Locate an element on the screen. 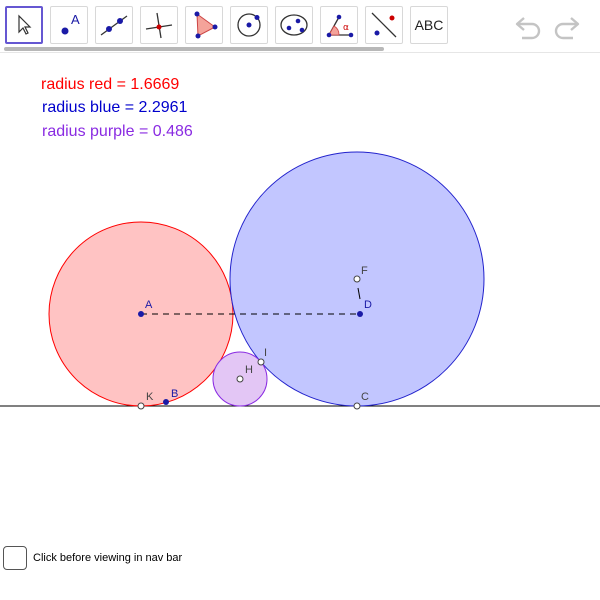 The height and width of the screenshot is (600, 600). label-d: D is located at coordinates (368, 305).